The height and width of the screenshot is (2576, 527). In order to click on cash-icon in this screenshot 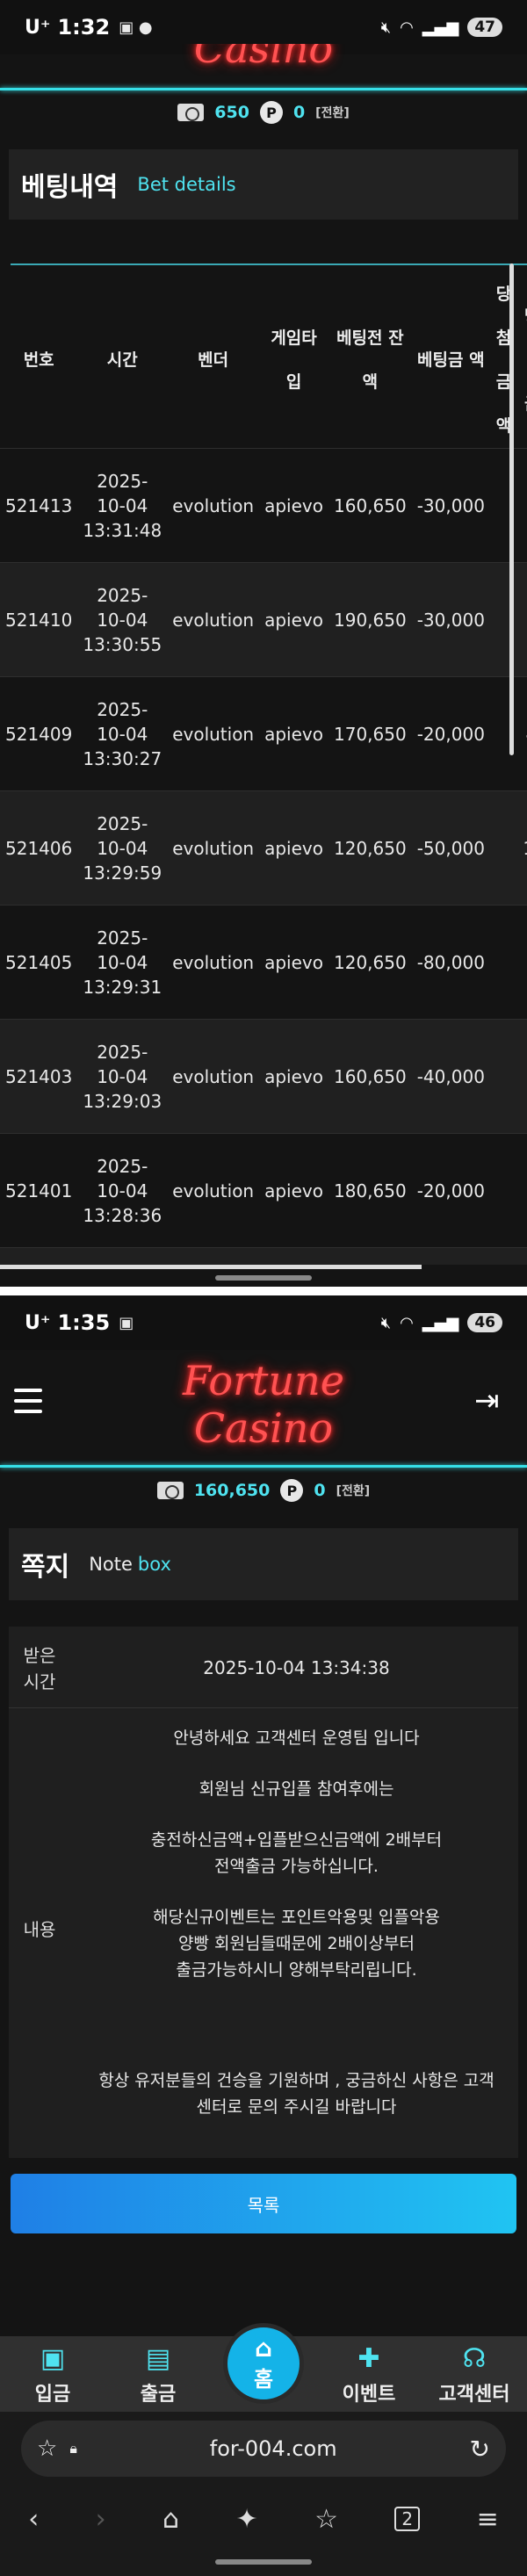, I will do `click(191, 112)`.